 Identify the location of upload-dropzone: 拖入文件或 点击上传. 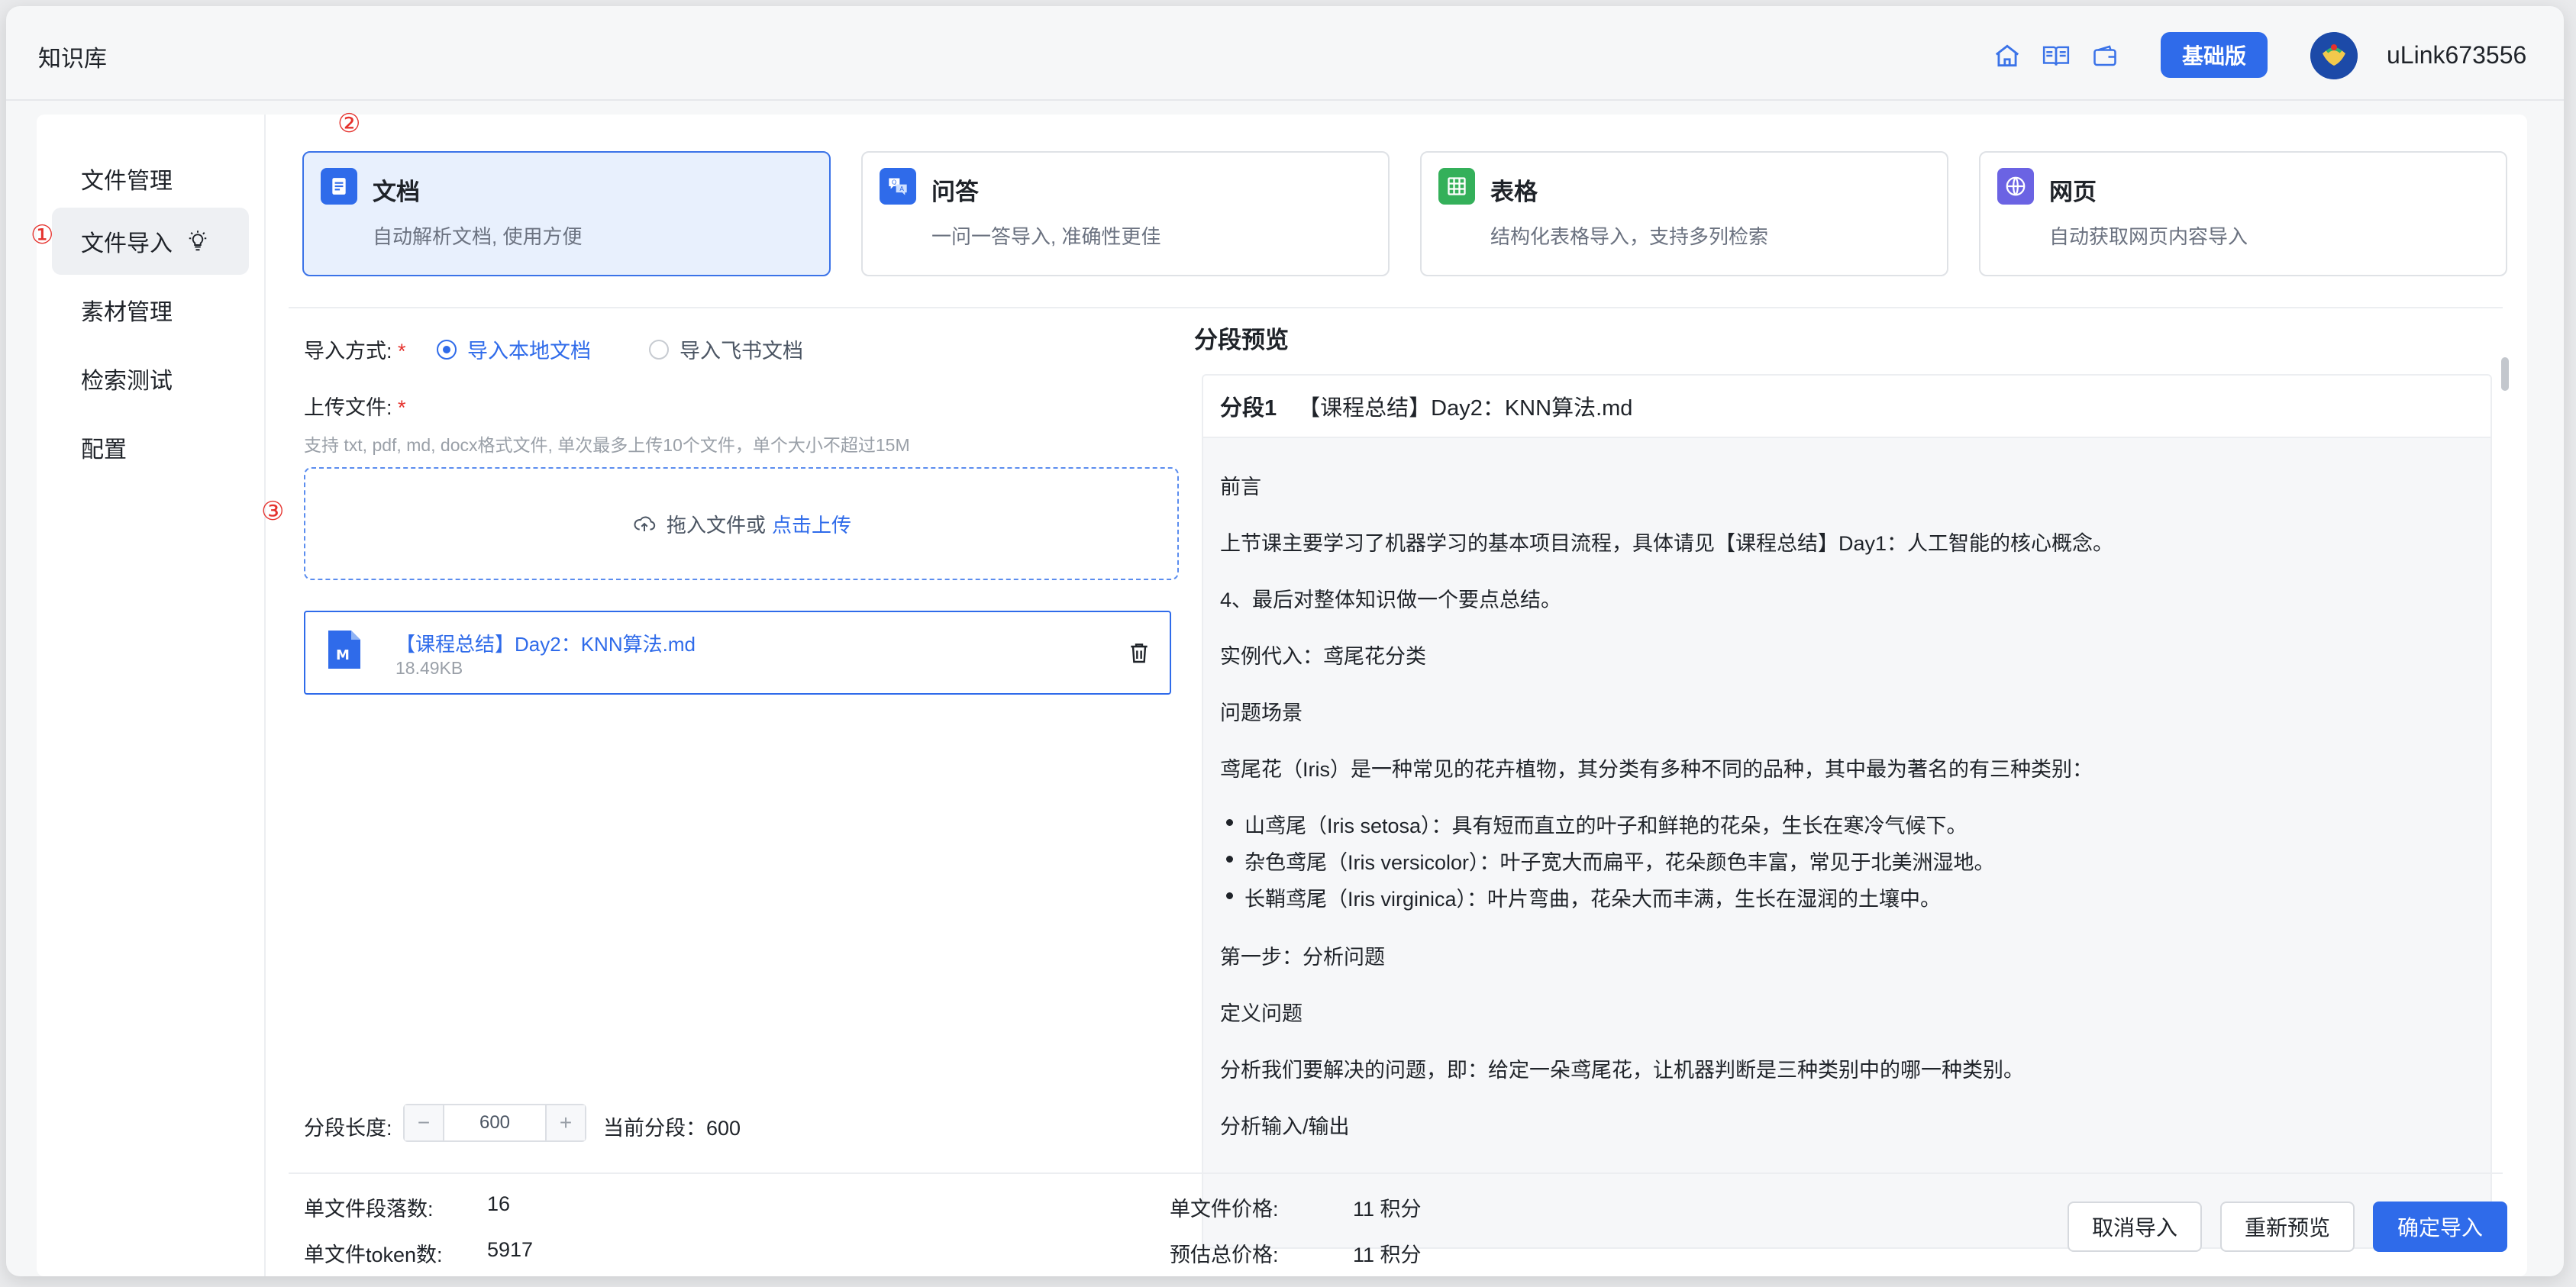
(741, 523).